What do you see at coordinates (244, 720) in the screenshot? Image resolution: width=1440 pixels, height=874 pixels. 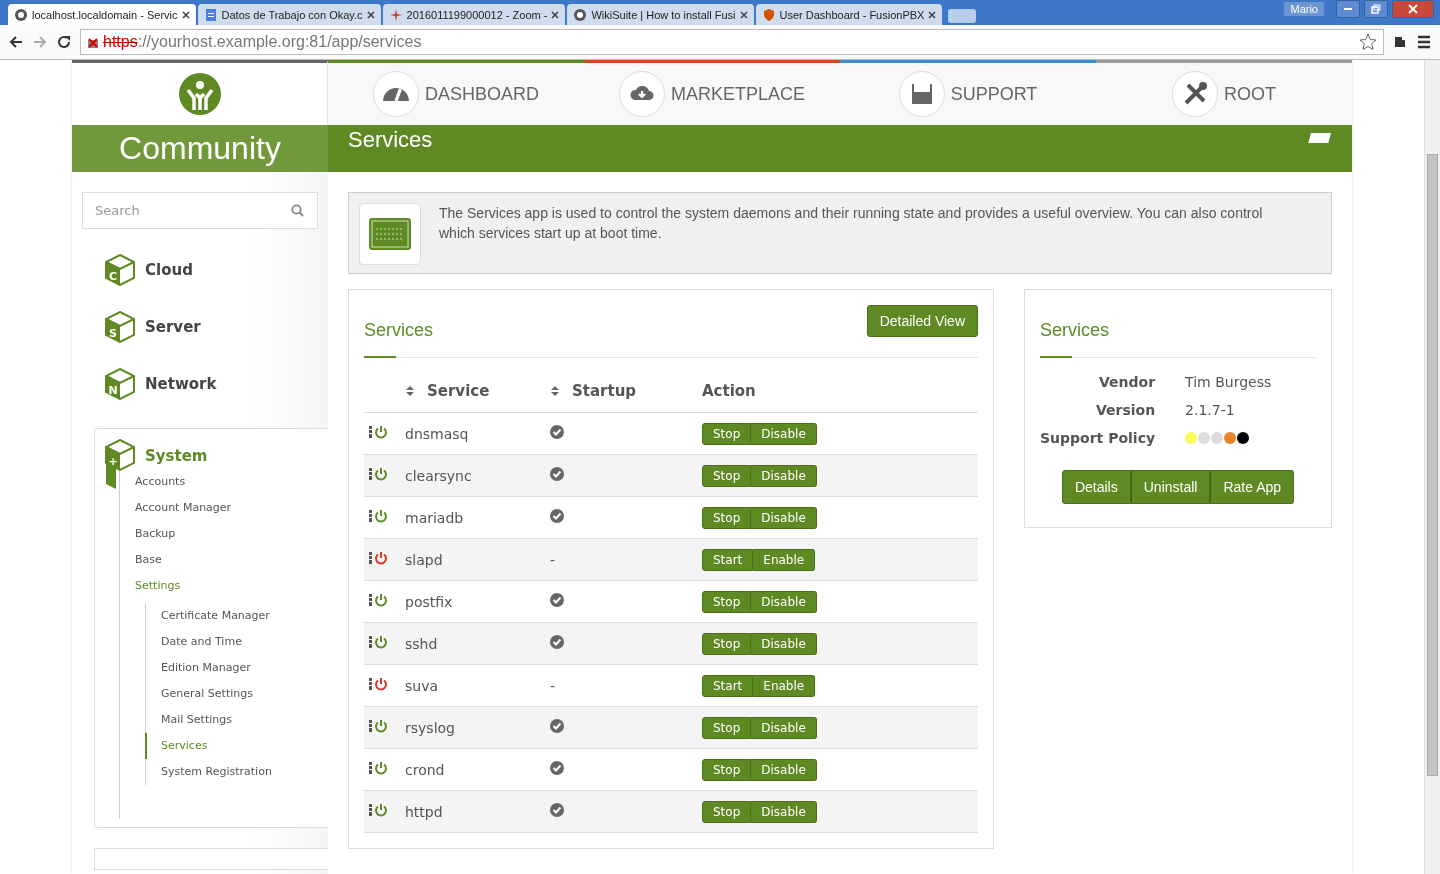 I see `menu-item: Mail Settings` at bounding box center [244, 720].